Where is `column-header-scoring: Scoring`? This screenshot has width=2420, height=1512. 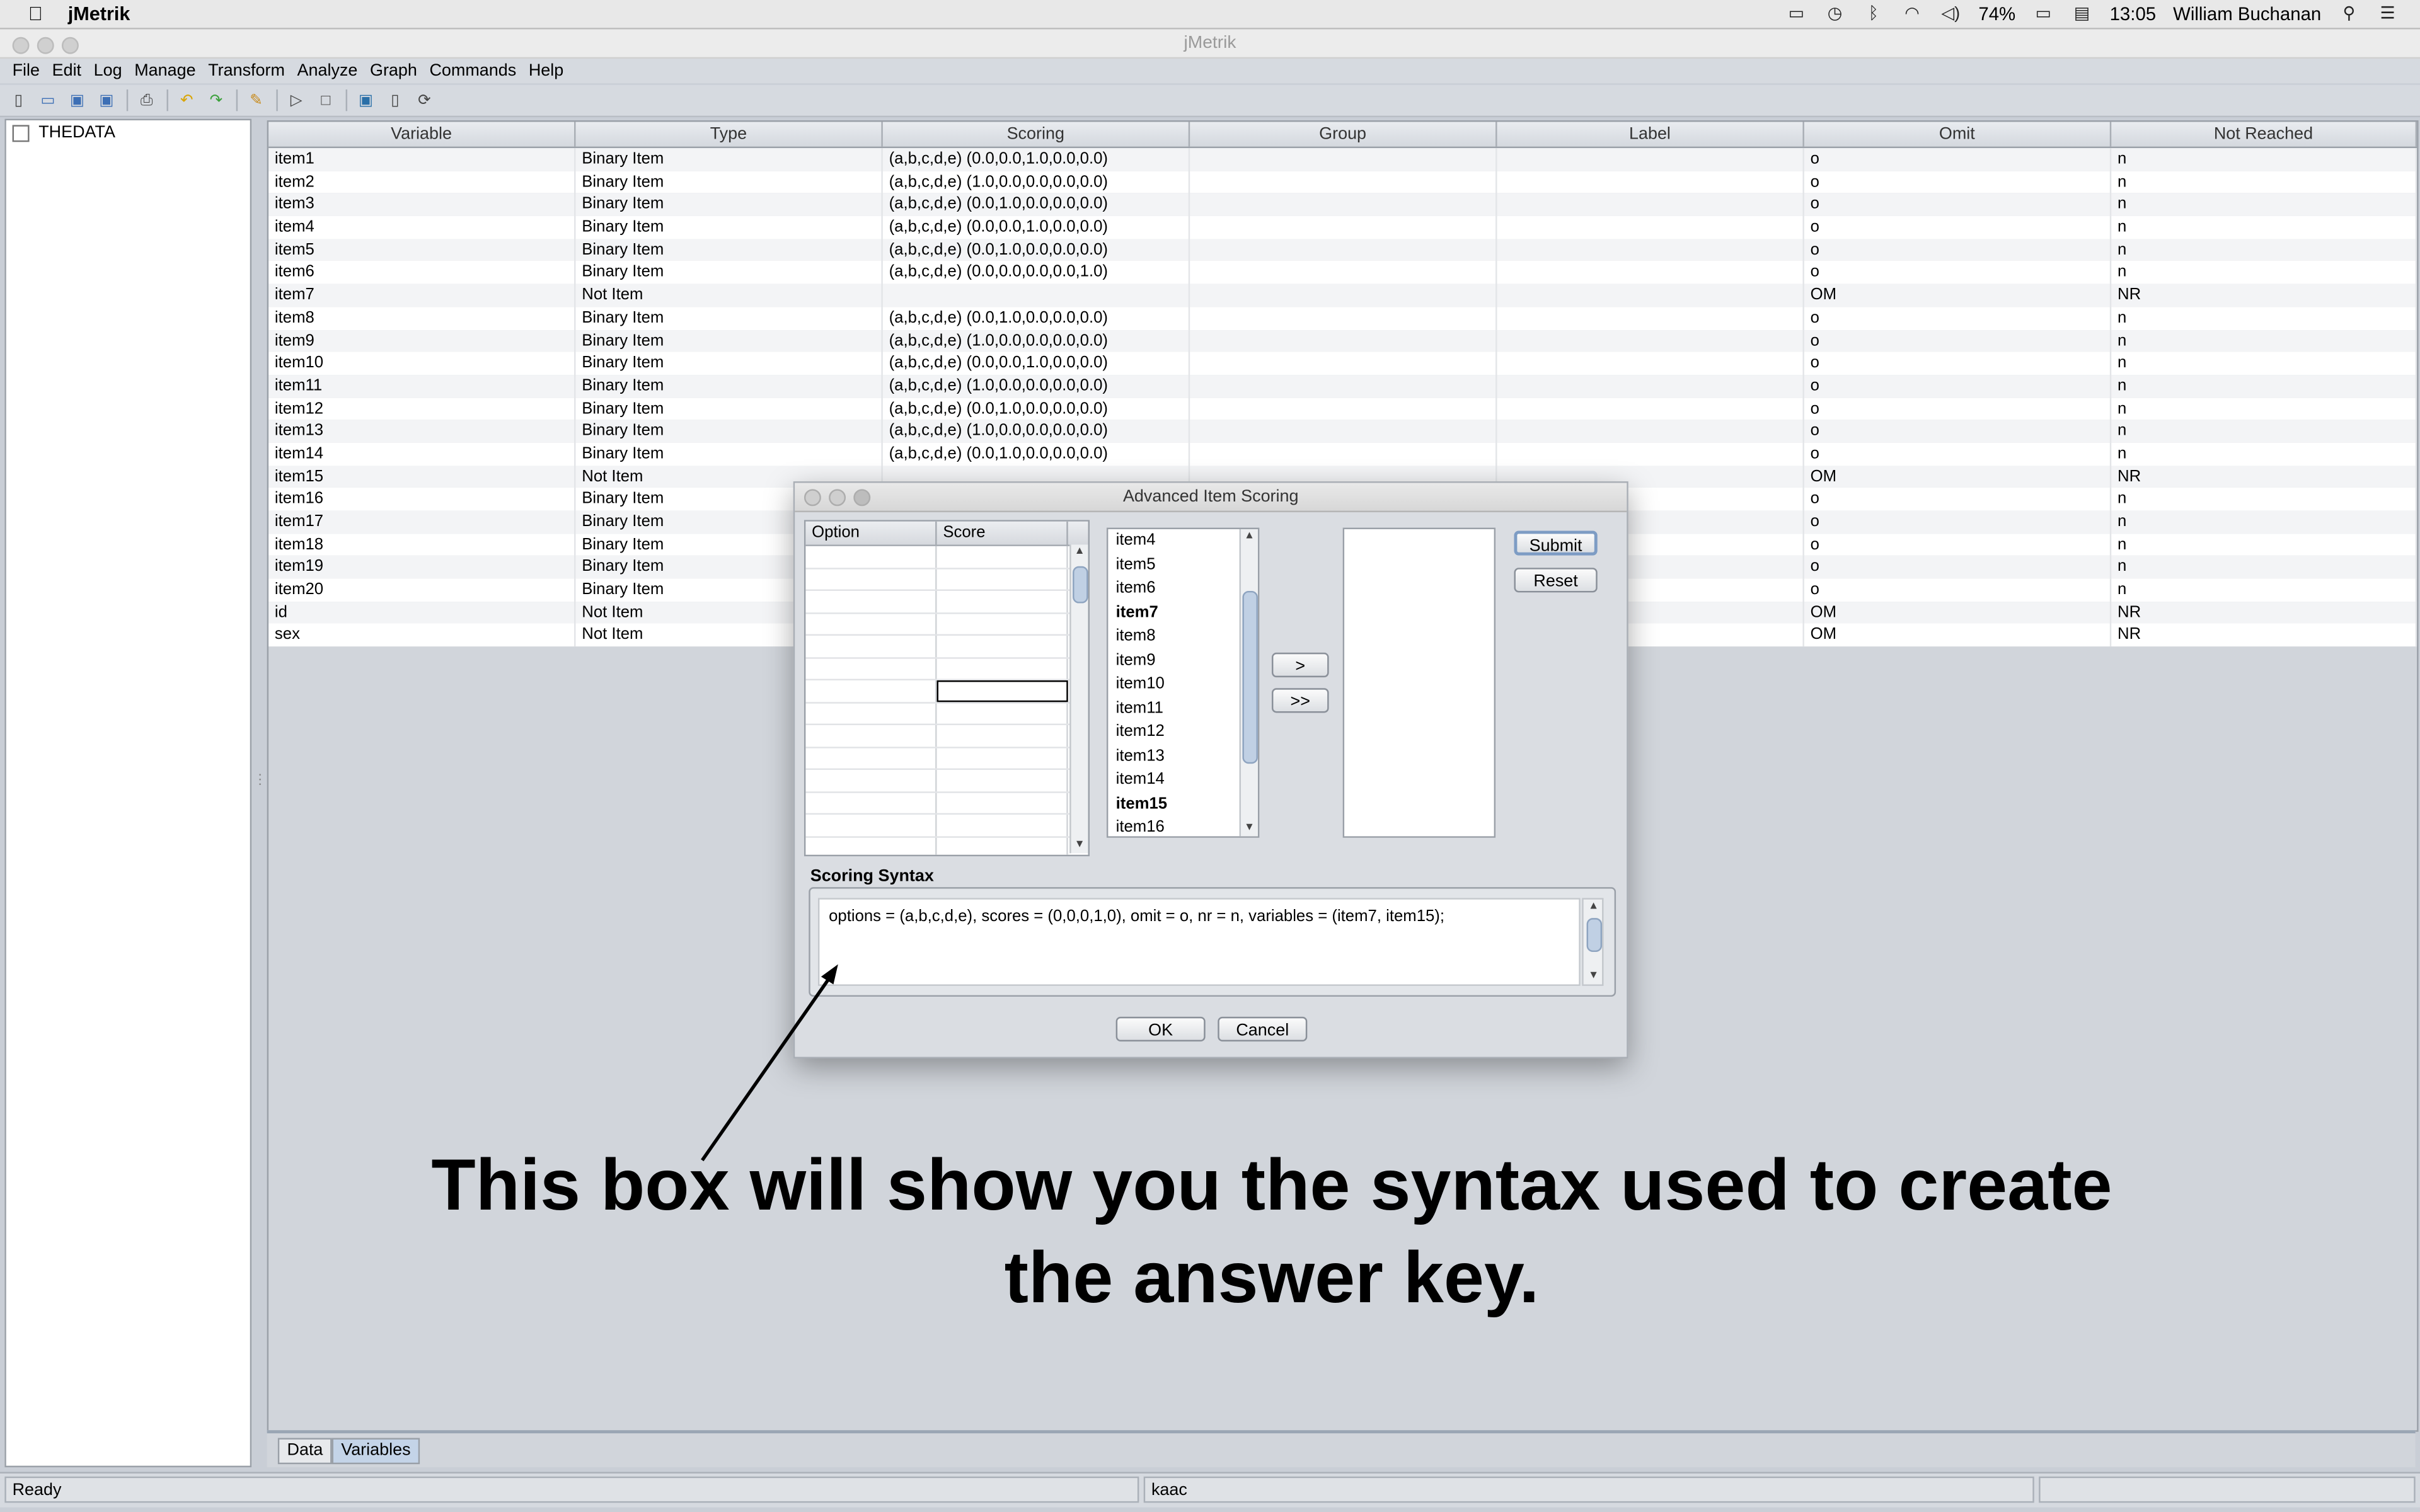 column-header-scoring: Scoring is located at coordinates (1036, 134).